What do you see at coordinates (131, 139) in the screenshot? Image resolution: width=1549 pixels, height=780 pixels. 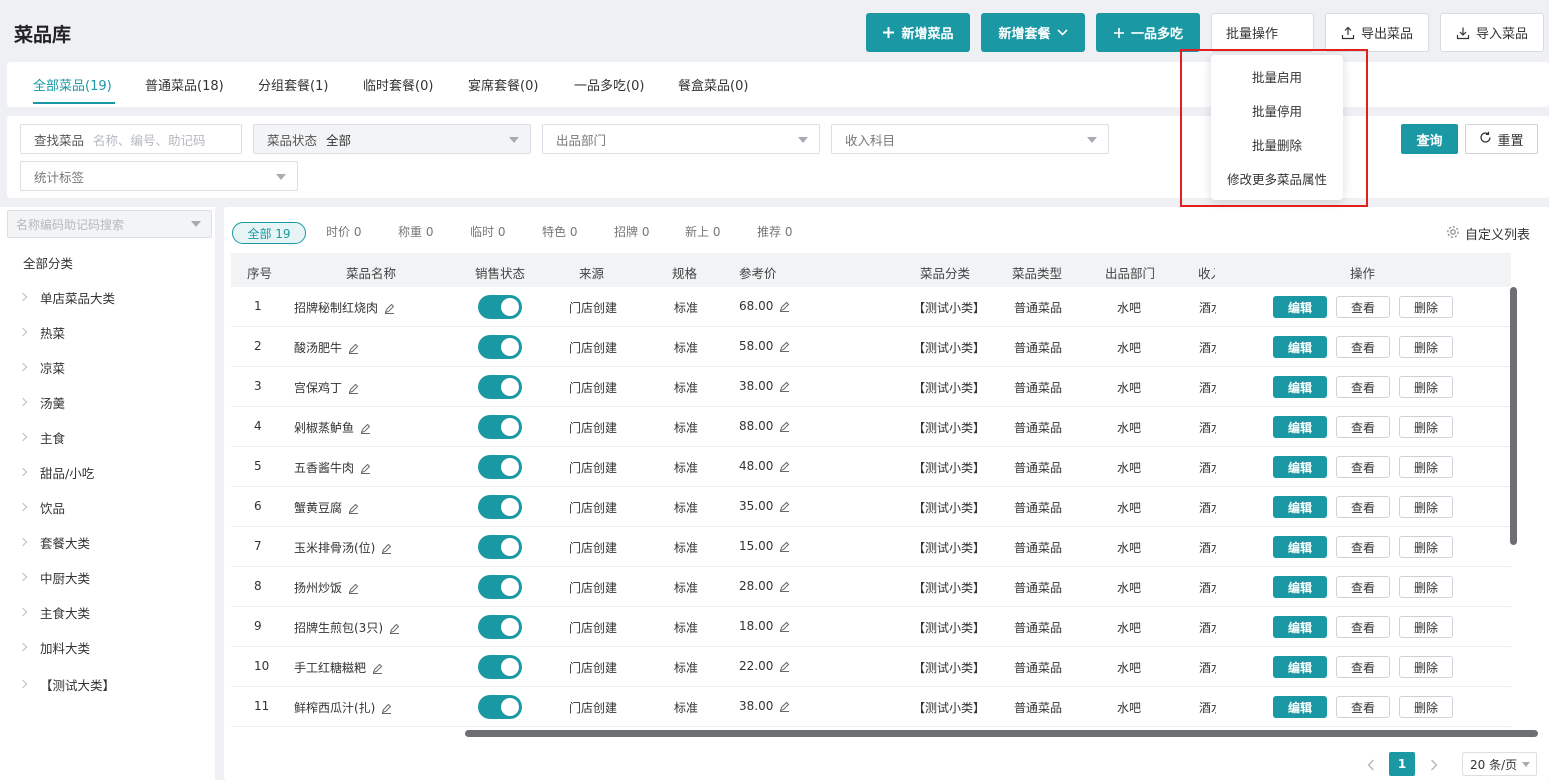 I see `search-dish-field: 查找菜品 名称、编号、助记码` at bounding box center [131, 139].